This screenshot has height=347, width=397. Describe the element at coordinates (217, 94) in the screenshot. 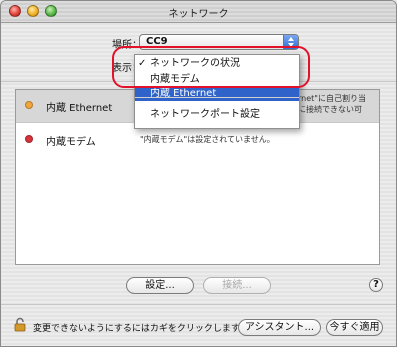

I see `menu-item-internal-ethernet: 内蔵 Ethernet` at that location.